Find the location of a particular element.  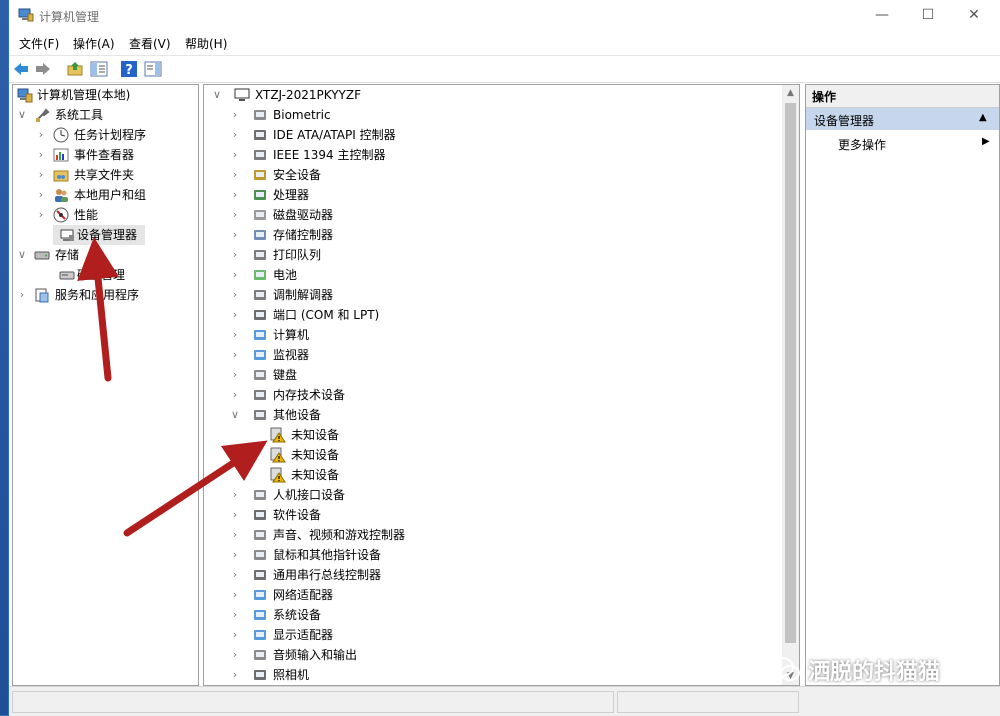

device-category-2: › IEEE 1394 主控制器 is located at coordinates (491, 155).